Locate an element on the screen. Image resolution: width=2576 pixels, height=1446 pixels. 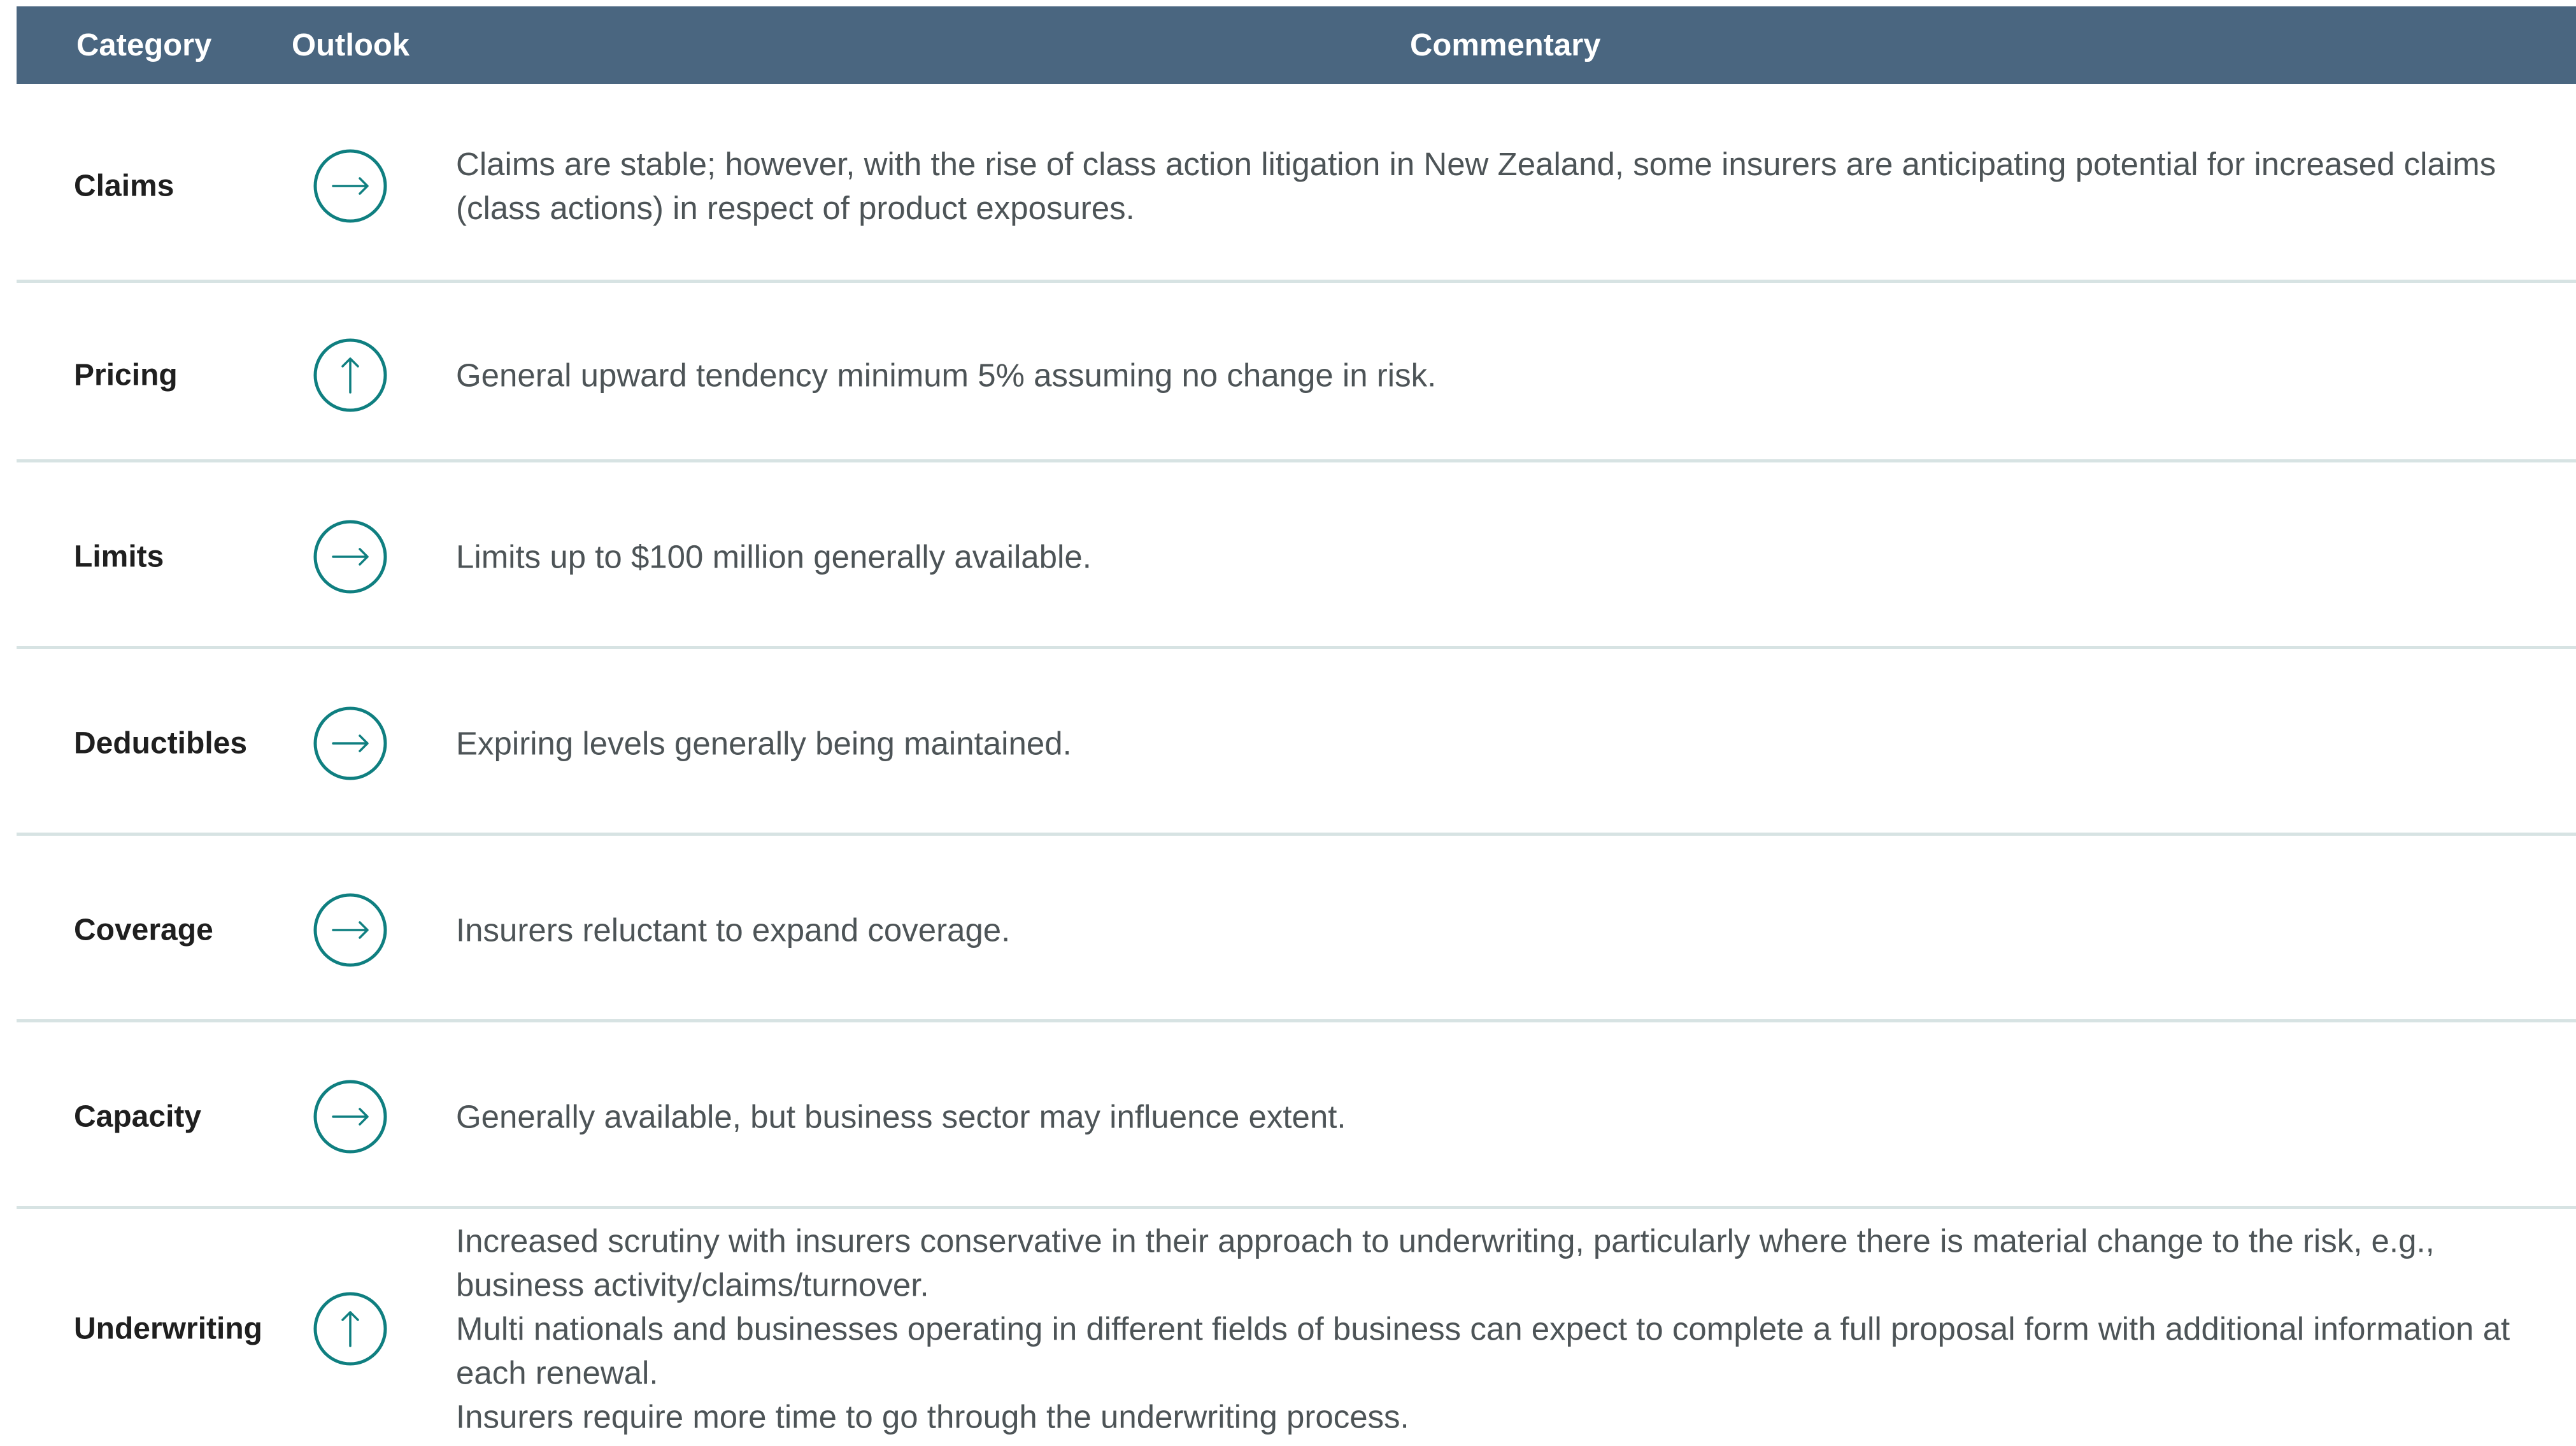
table-header: Category Outlook Commentary is located at coordinates (1296, 45).